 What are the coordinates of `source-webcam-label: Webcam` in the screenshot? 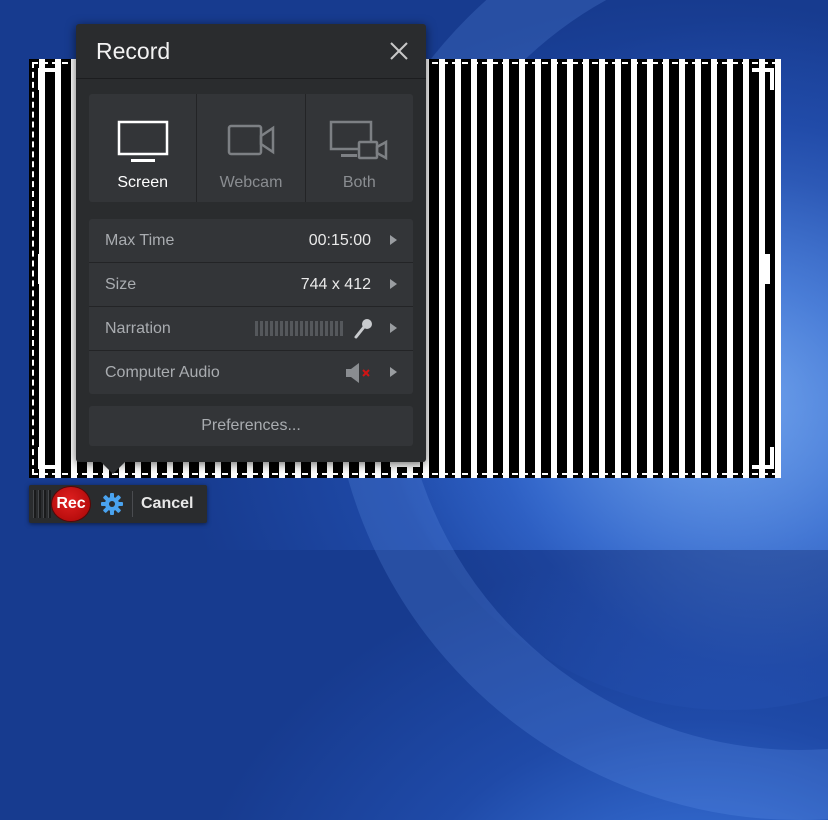 It's located at (251, 182).